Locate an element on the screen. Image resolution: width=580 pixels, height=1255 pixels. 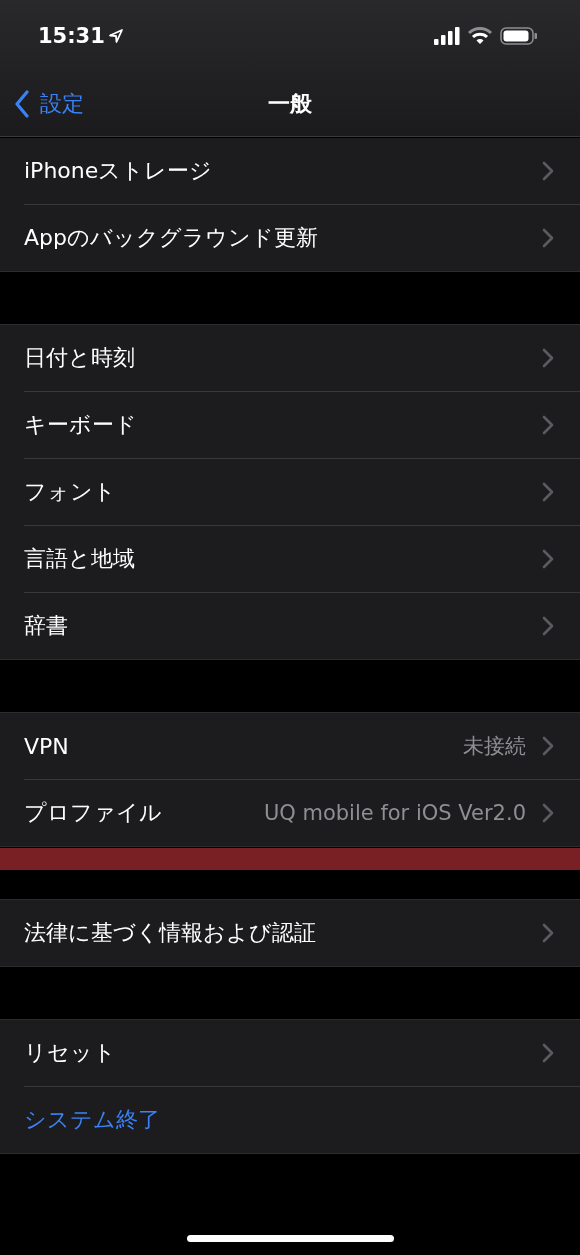
row-label: 言語と地域 is located at coordinates (80, 559).